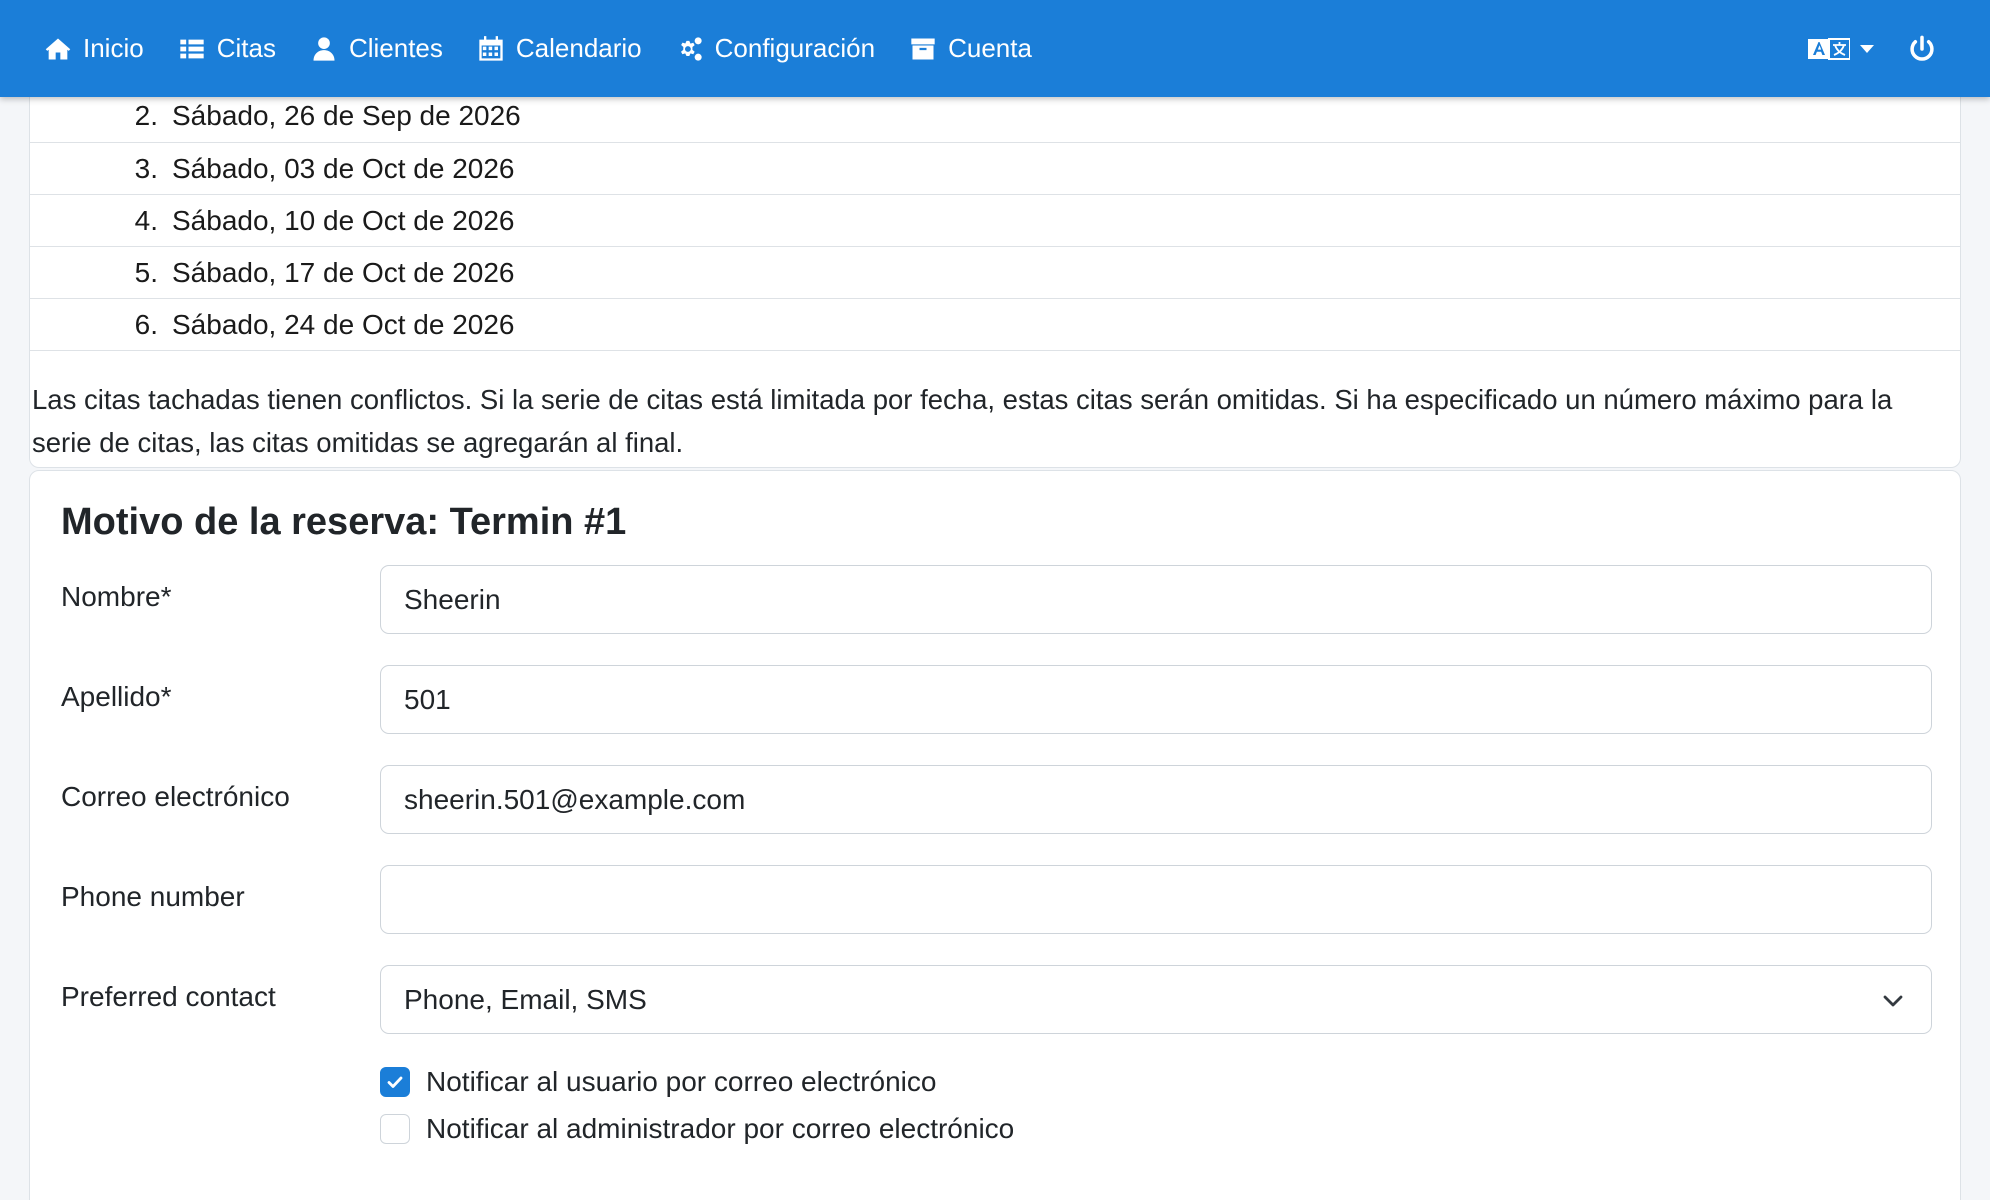 This screenshot has height=1200, width=1990. What do you see at coordinates (1156, 799) in the screenshot?
I see `email-input` at bounding box center [1156, 799].